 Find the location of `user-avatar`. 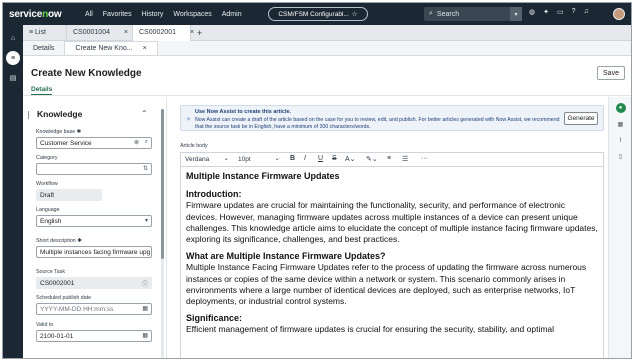

user-avatar is located at coordinates (619, 14).